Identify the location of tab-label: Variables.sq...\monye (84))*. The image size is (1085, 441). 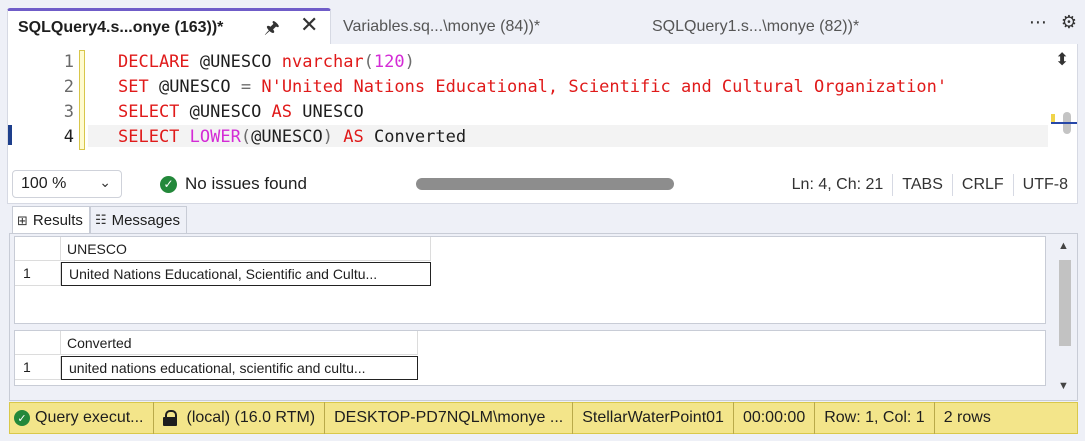
(442, 26).